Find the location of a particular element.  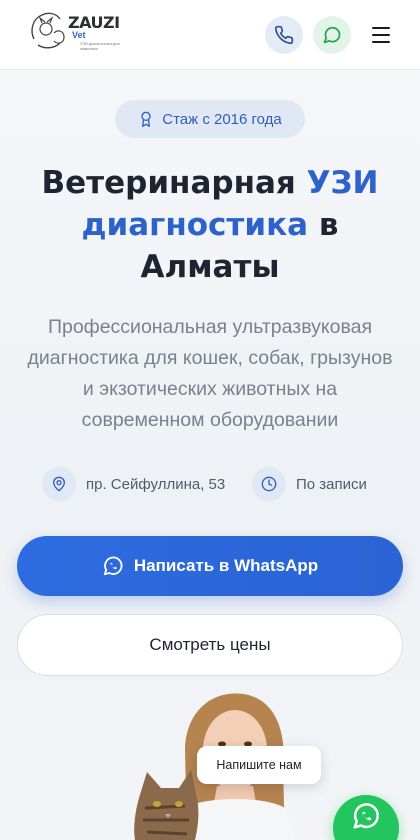

logo-subtext: Vet is located at coordinates (79, 35).